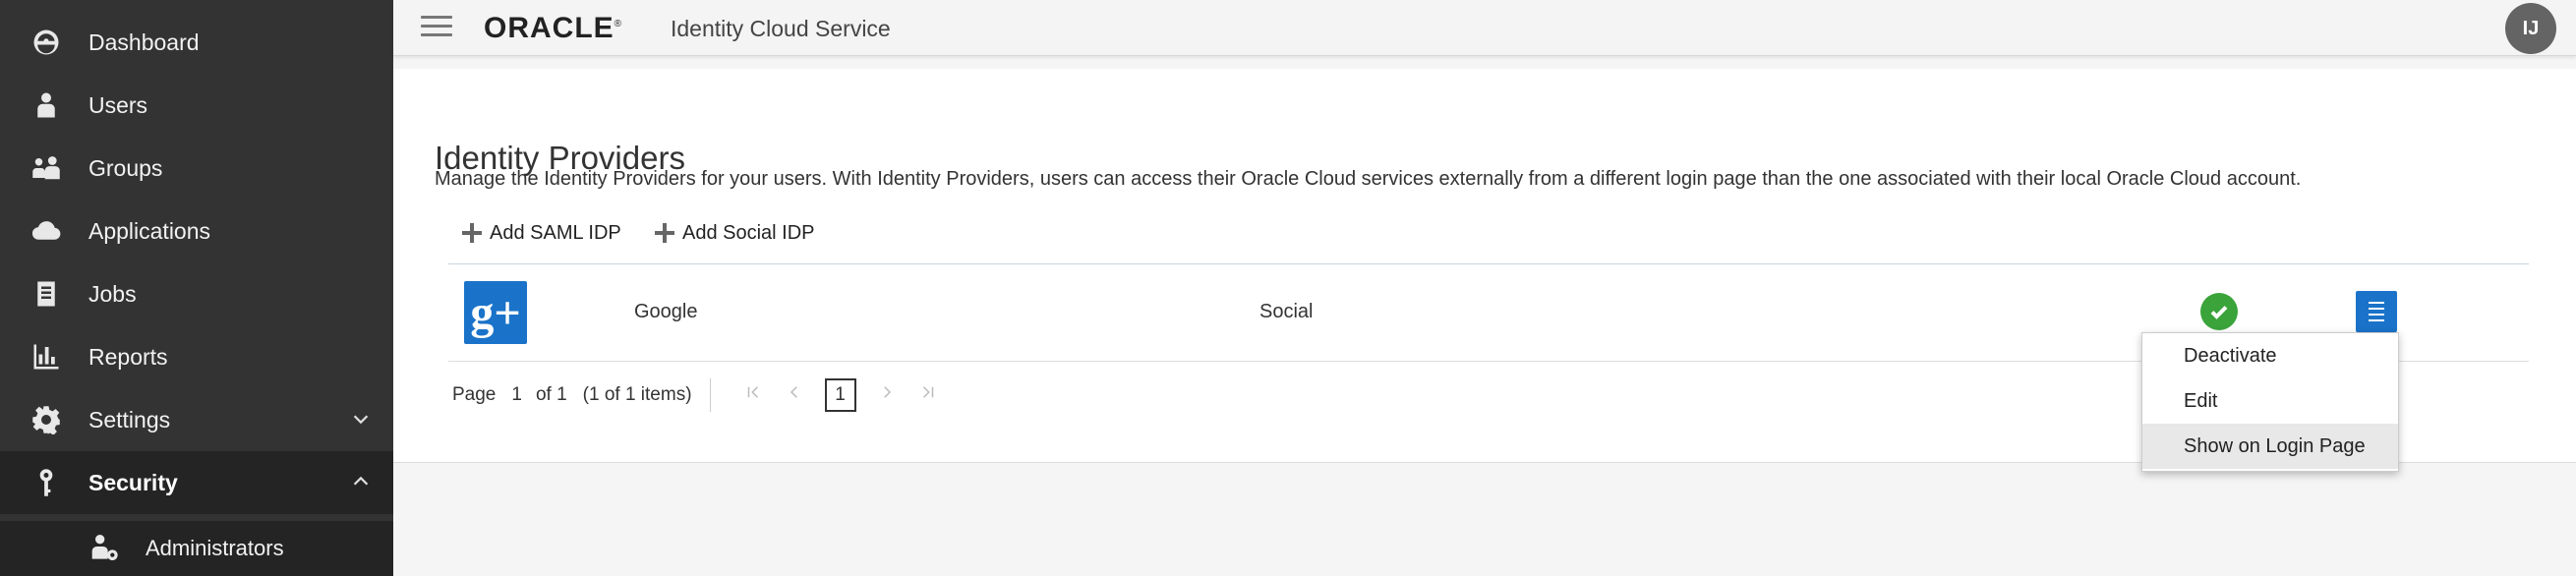  I want to click on chevron-down-icon, so click(361, 419).